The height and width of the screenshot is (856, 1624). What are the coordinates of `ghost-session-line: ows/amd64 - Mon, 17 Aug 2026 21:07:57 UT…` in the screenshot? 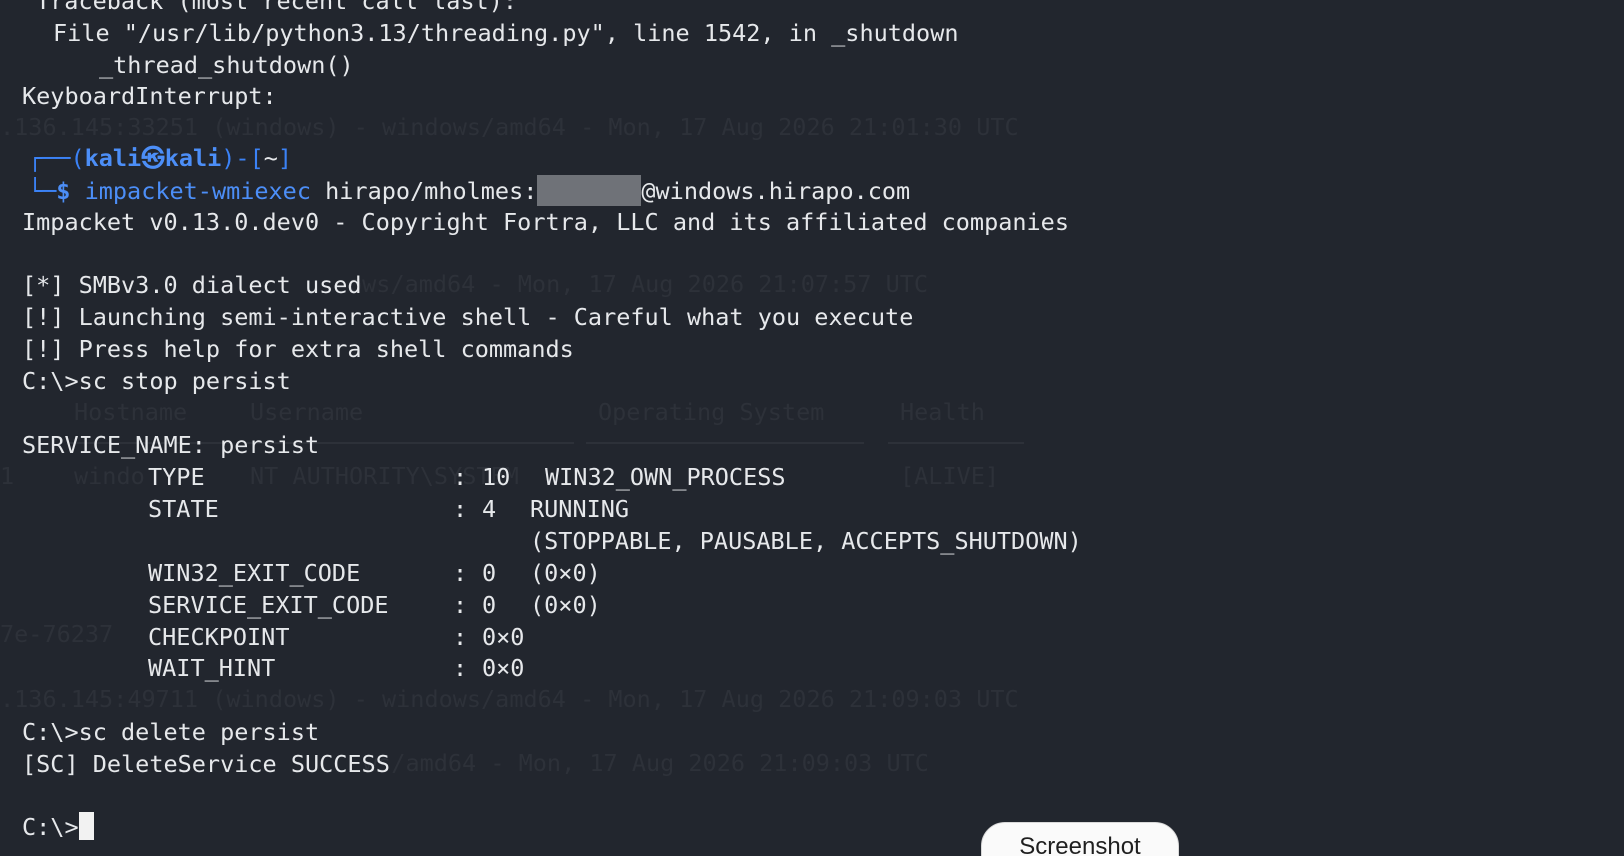 It's located at (638, 284).